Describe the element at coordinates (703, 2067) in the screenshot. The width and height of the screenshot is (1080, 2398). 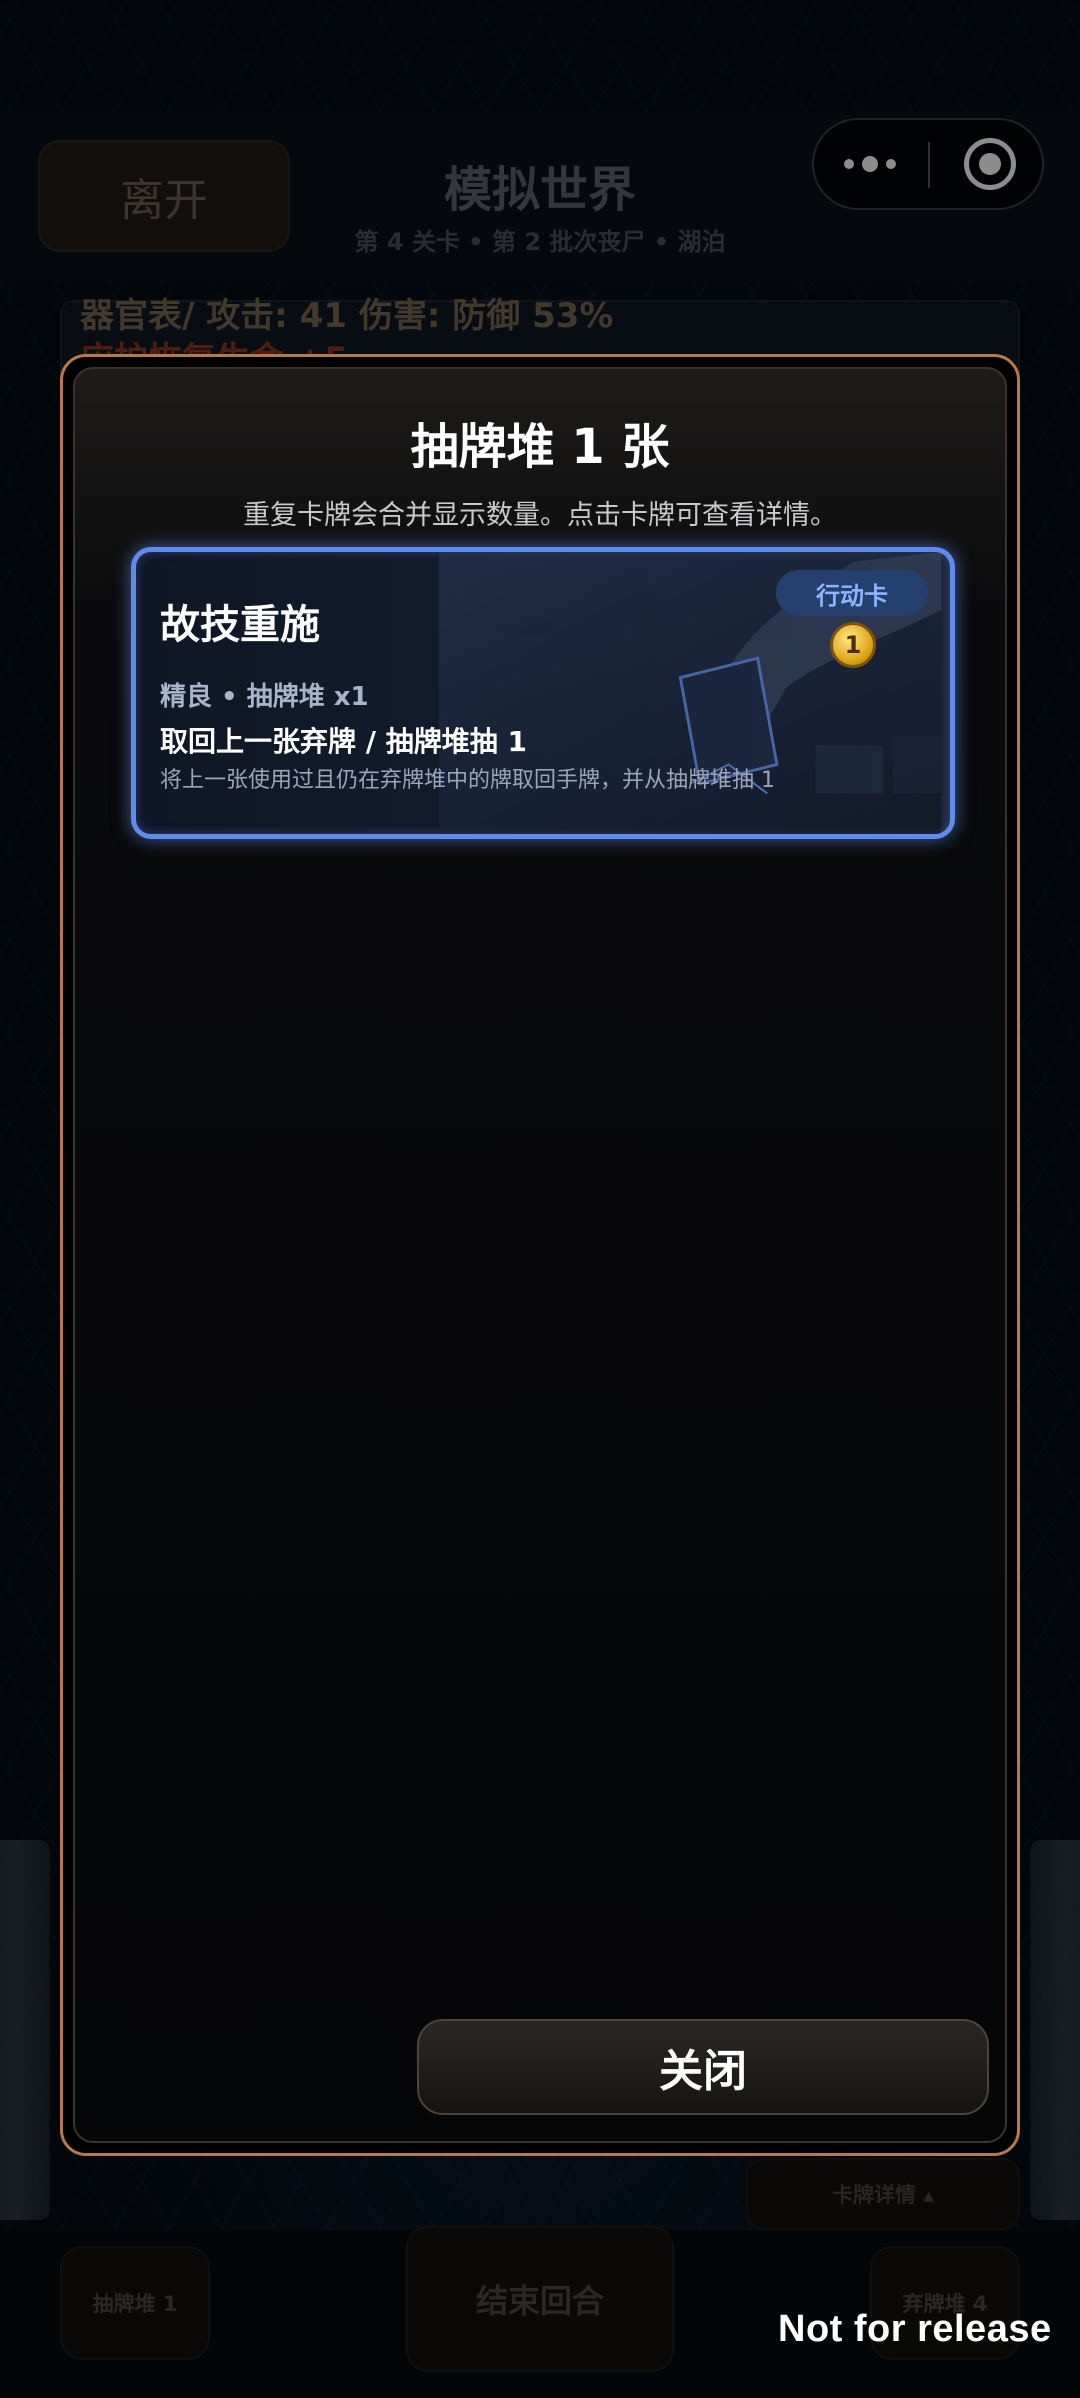
I see `close-button: 关闭` at that location.